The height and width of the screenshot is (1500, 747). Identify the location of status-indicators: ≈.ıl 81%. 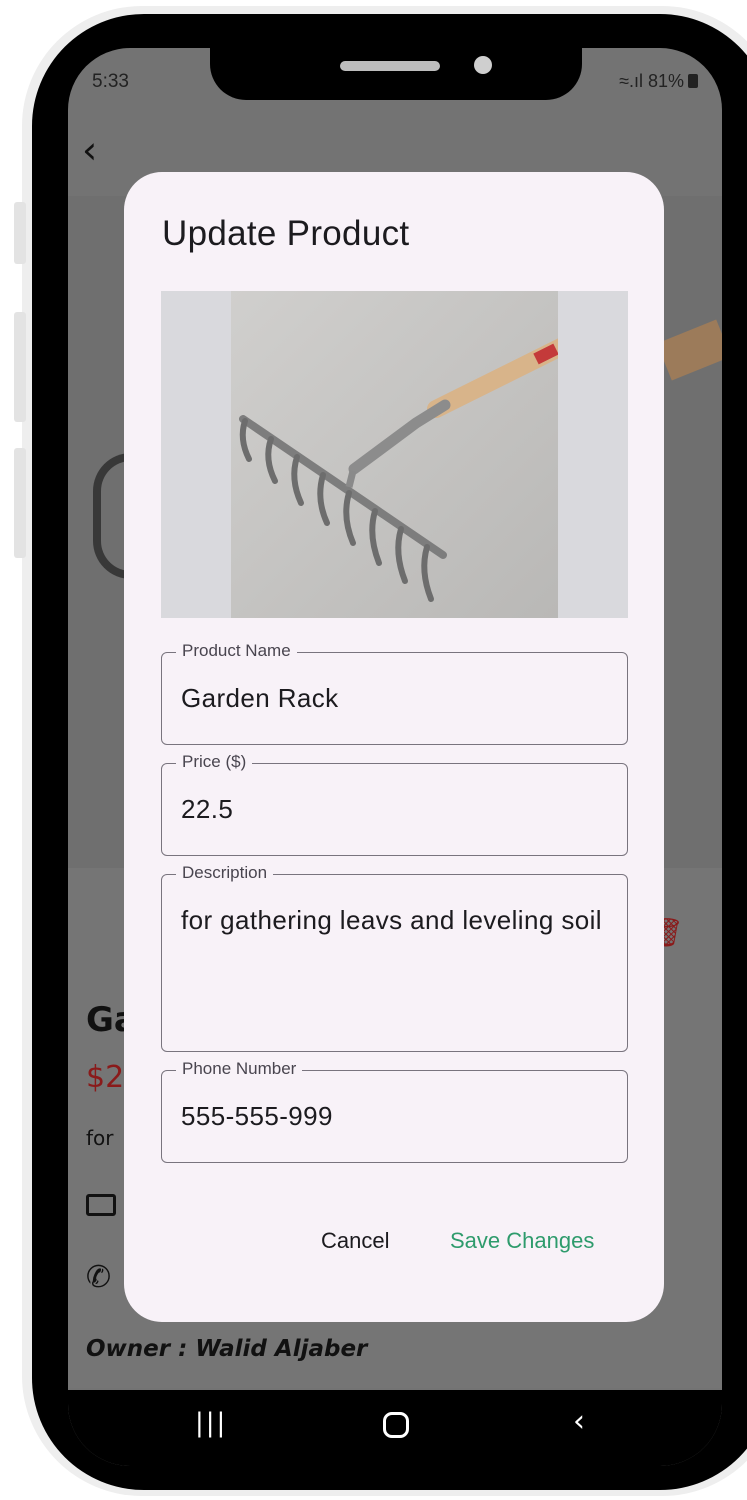
(658, 81).